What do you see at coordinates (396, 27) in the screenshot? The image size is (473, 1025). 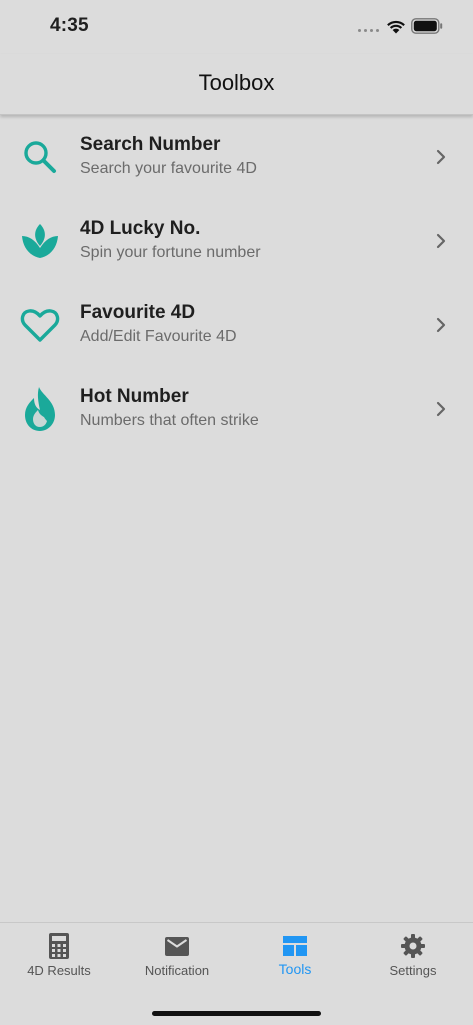 I see `wifi-icon` at bounding box center [396, 27].